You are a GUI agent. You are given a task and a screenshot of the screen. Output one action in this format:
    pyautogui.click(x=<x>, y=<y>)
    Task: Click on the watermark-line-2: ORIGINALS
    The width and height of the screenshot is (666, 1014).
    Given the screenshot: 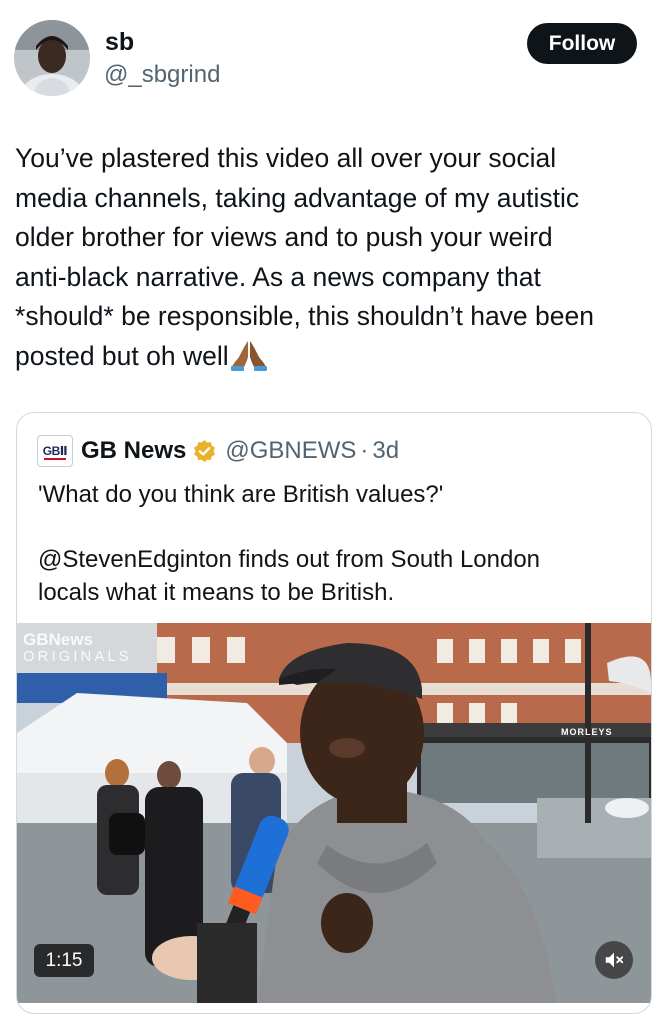 What is the action you would take?
    pyautogui.click(x=77, y=656)
    